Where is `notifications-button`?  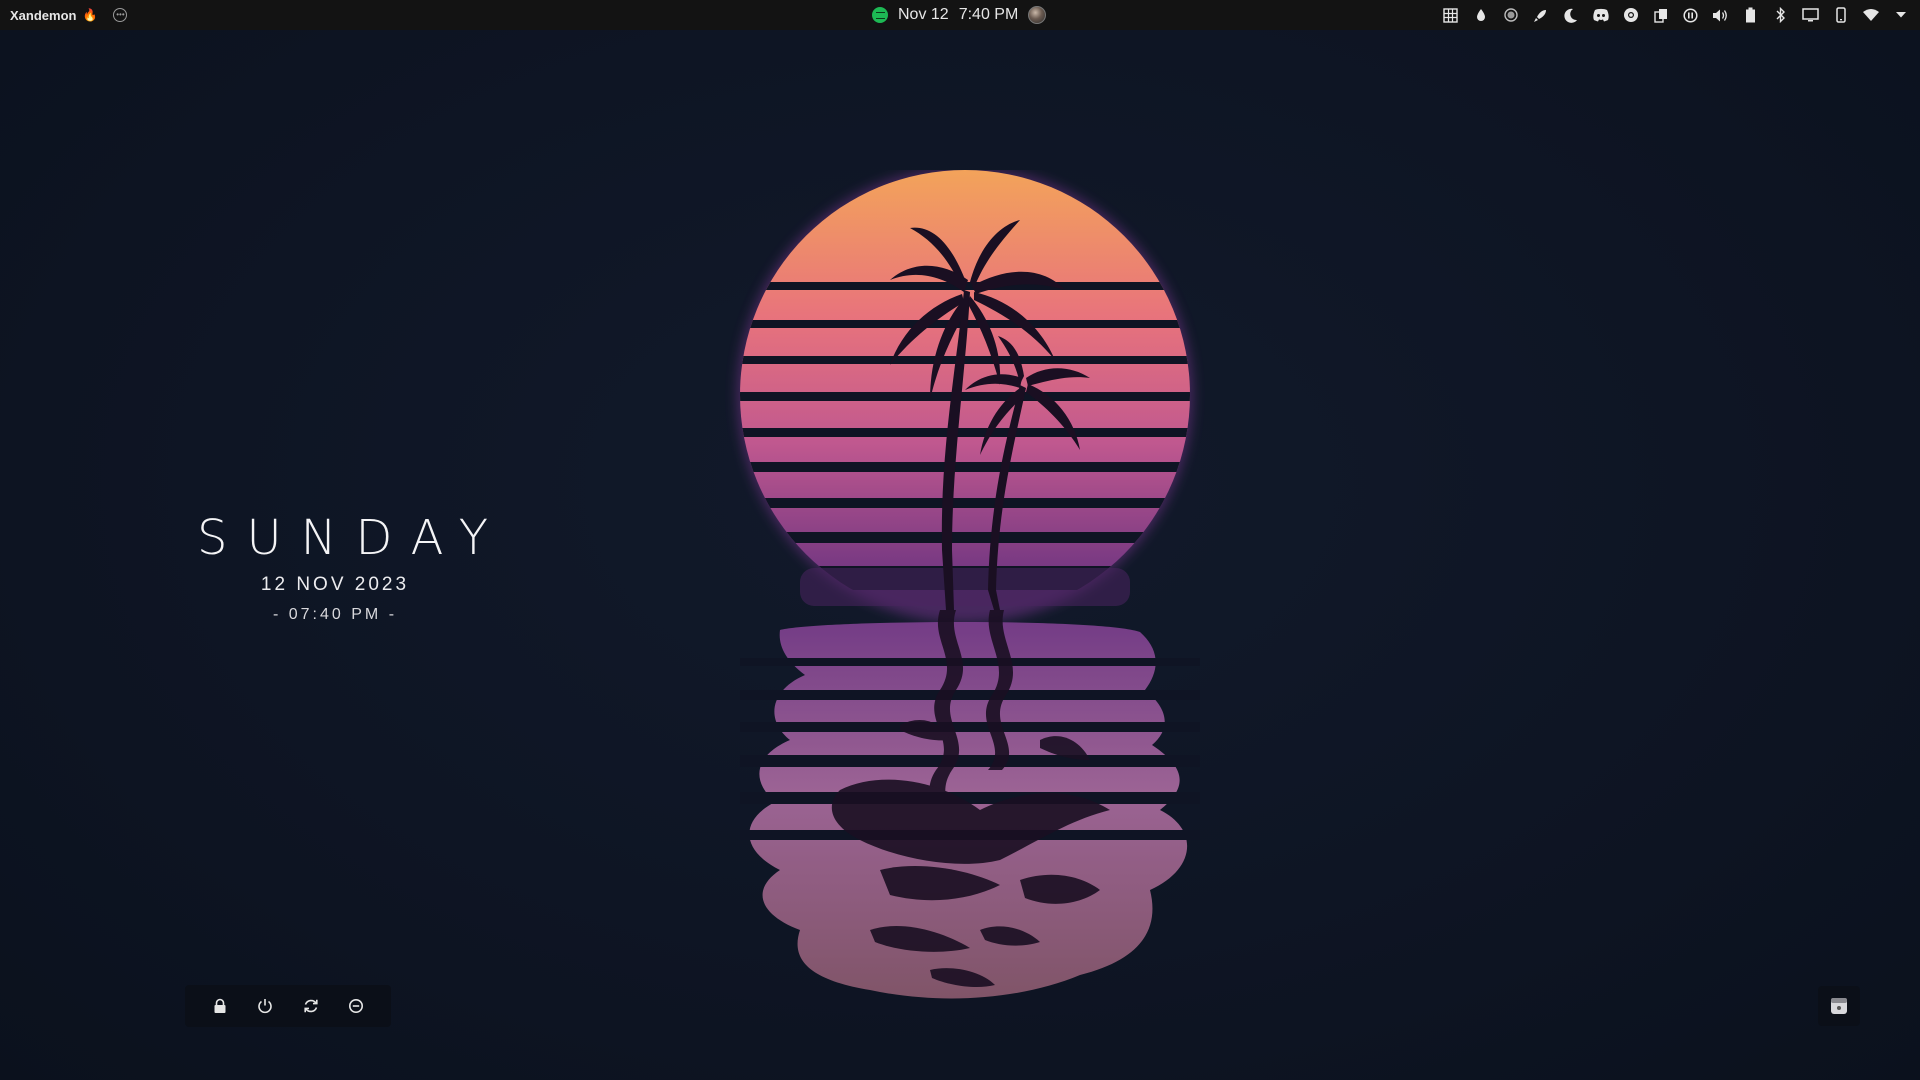
notifications-button is located at coordinates (1839, 1006).